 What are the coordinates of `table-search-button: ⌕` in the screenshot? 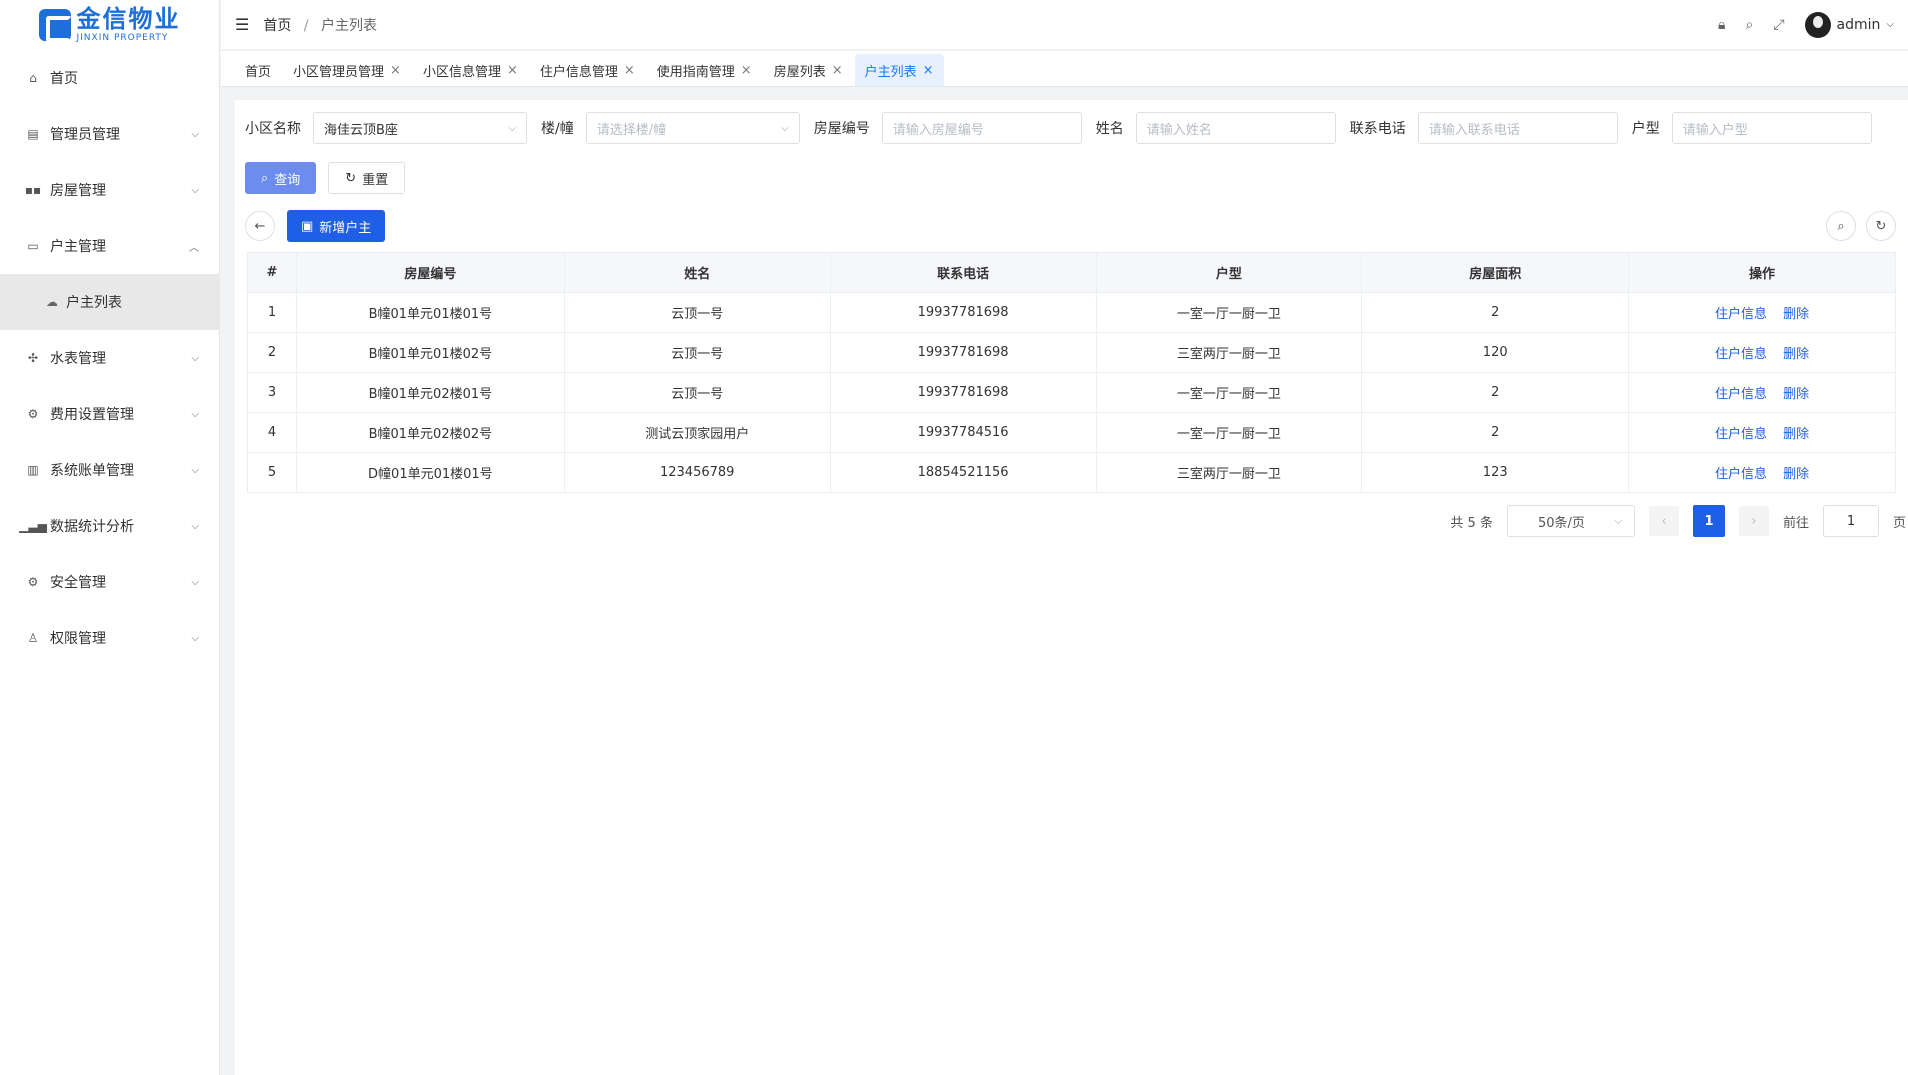 It's located at (1841, 226).